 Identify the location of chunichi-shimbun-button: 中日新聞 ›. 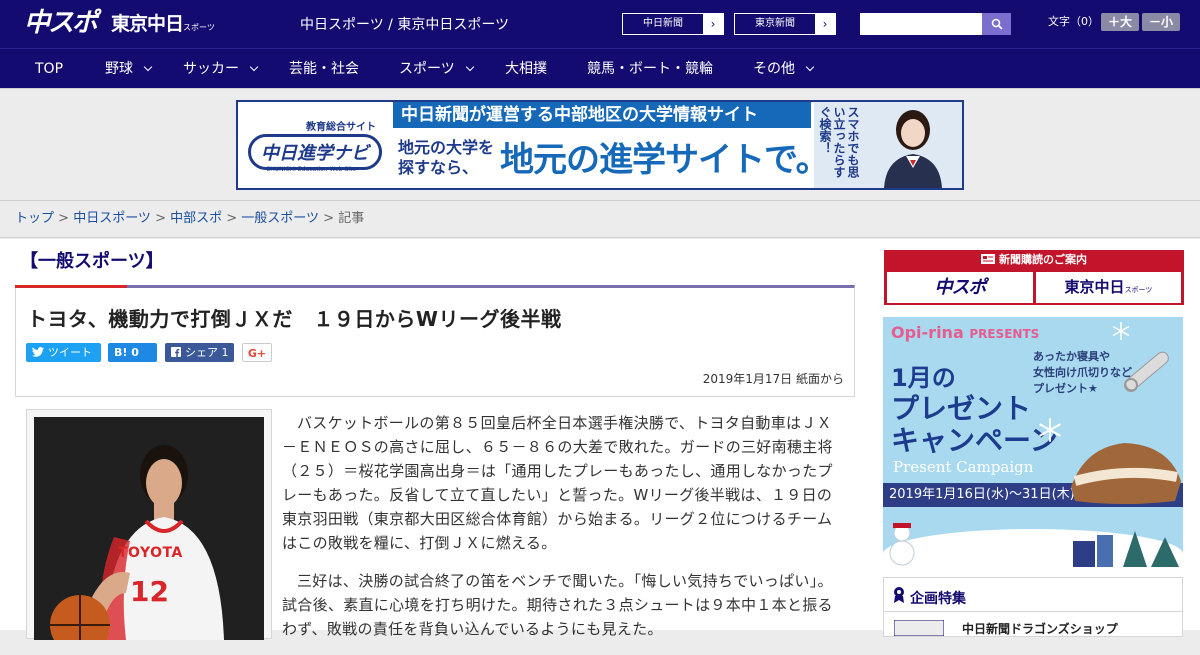
(673, 24).